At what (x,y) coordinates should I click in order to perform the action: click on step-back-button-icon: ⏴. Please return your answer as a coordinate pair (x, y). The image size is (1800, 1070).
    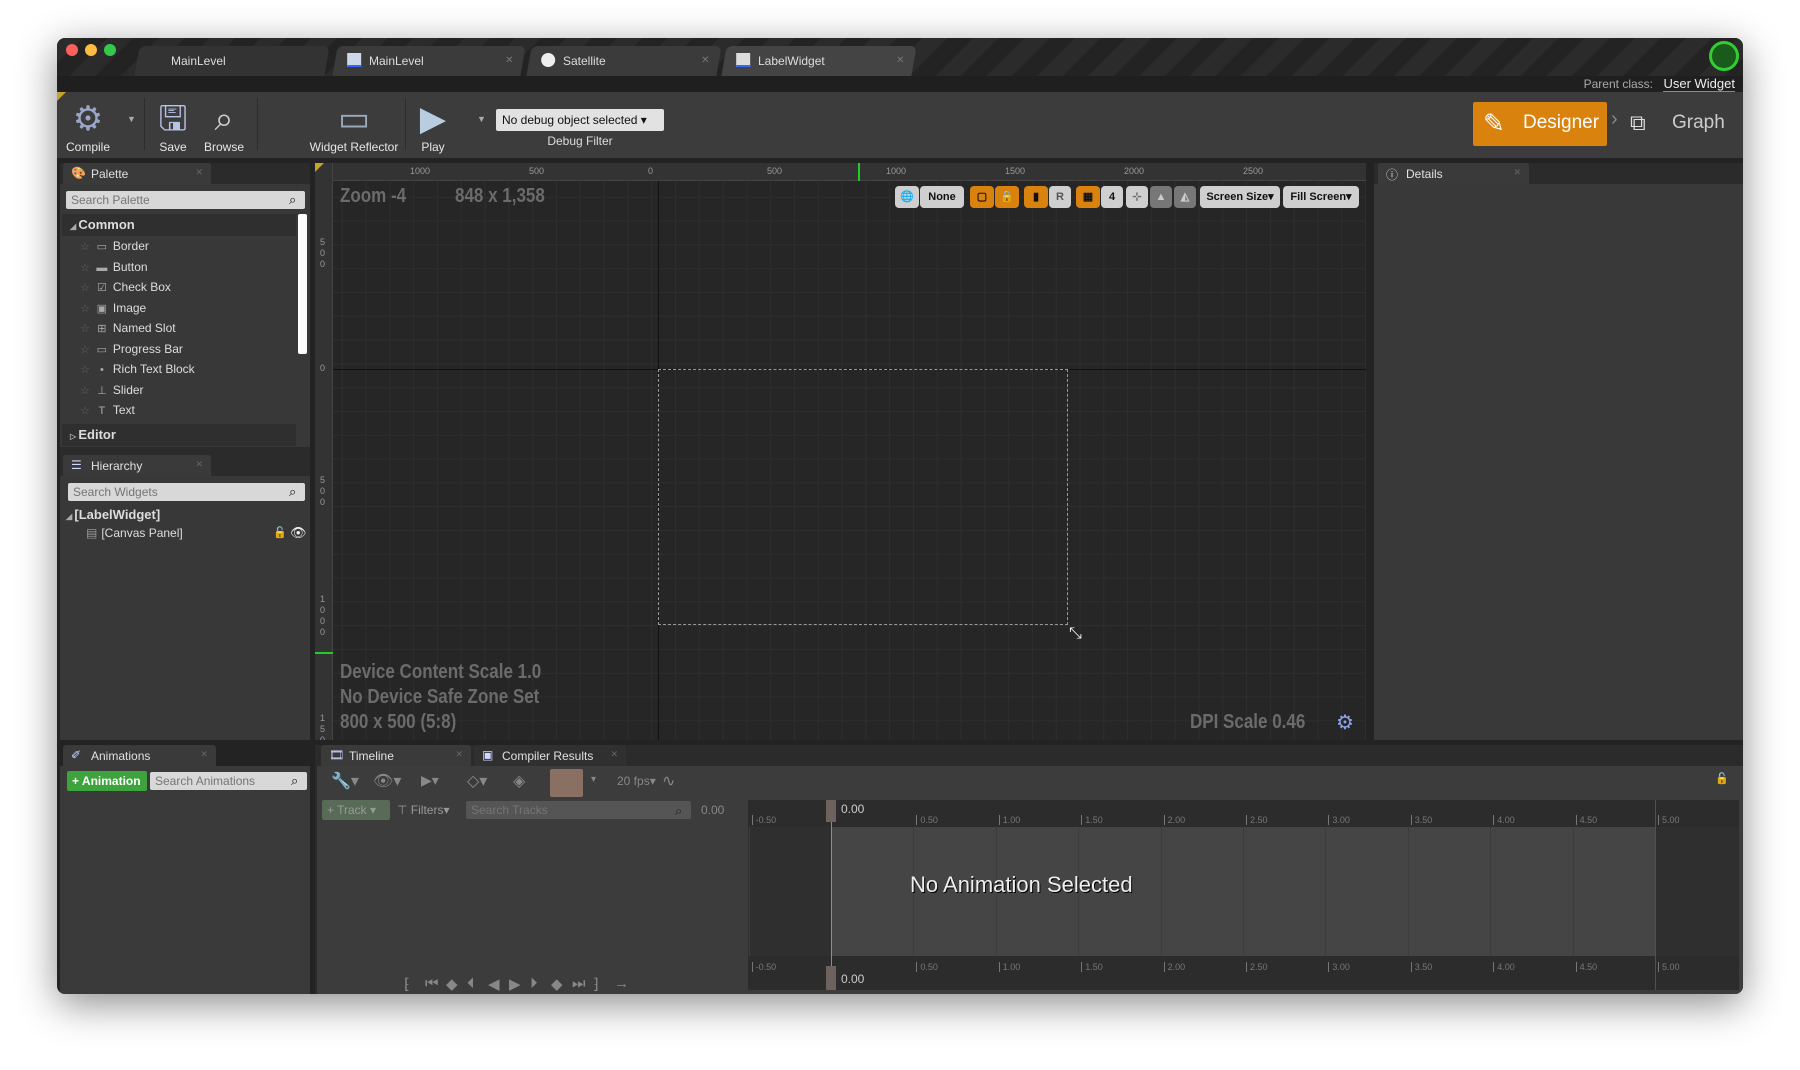
    Looking at the image, I should click on (471, 983).